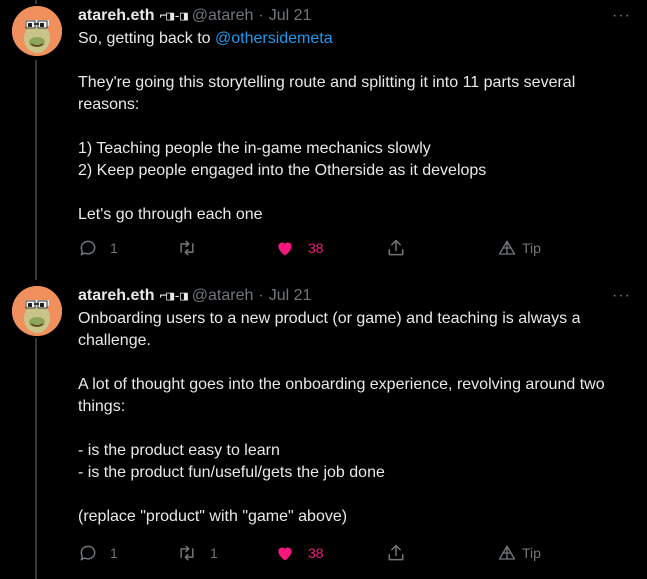  I want to click on tweet-text: So, getting back to, so click(146, 38).